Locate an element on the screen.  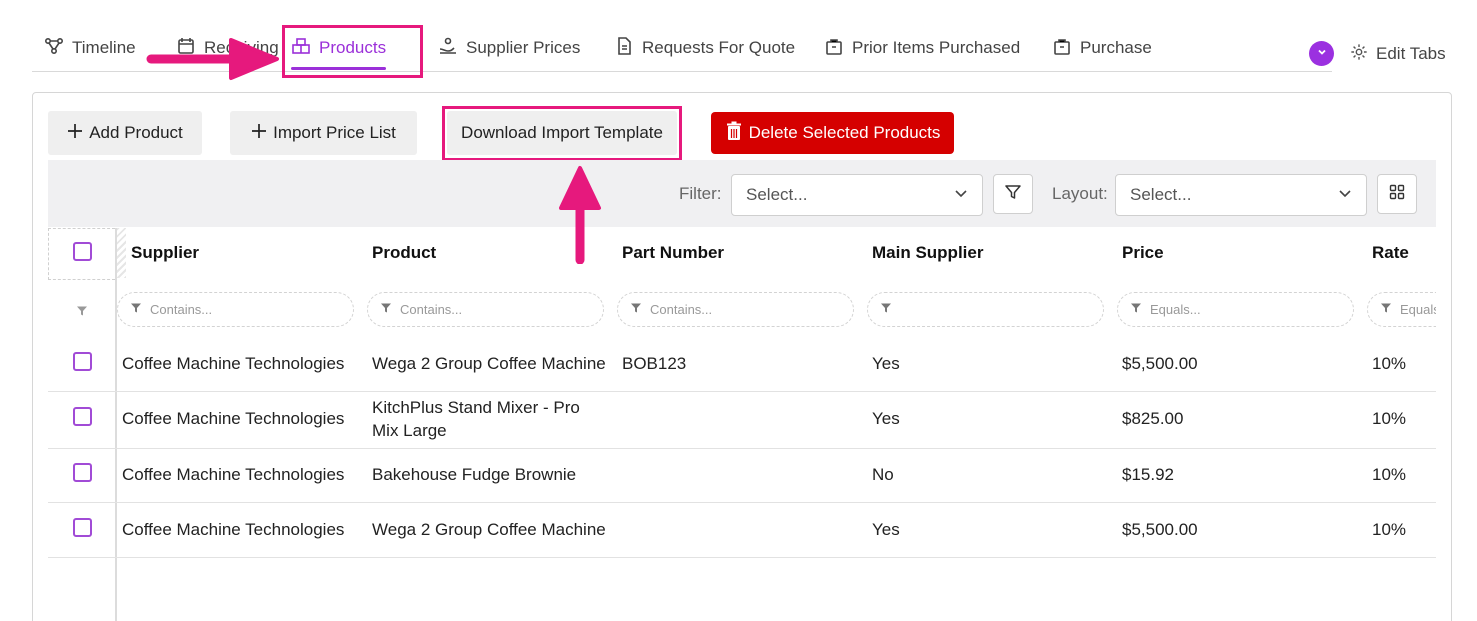
cell-main-supplier: No is located at coordinates (883, 474).